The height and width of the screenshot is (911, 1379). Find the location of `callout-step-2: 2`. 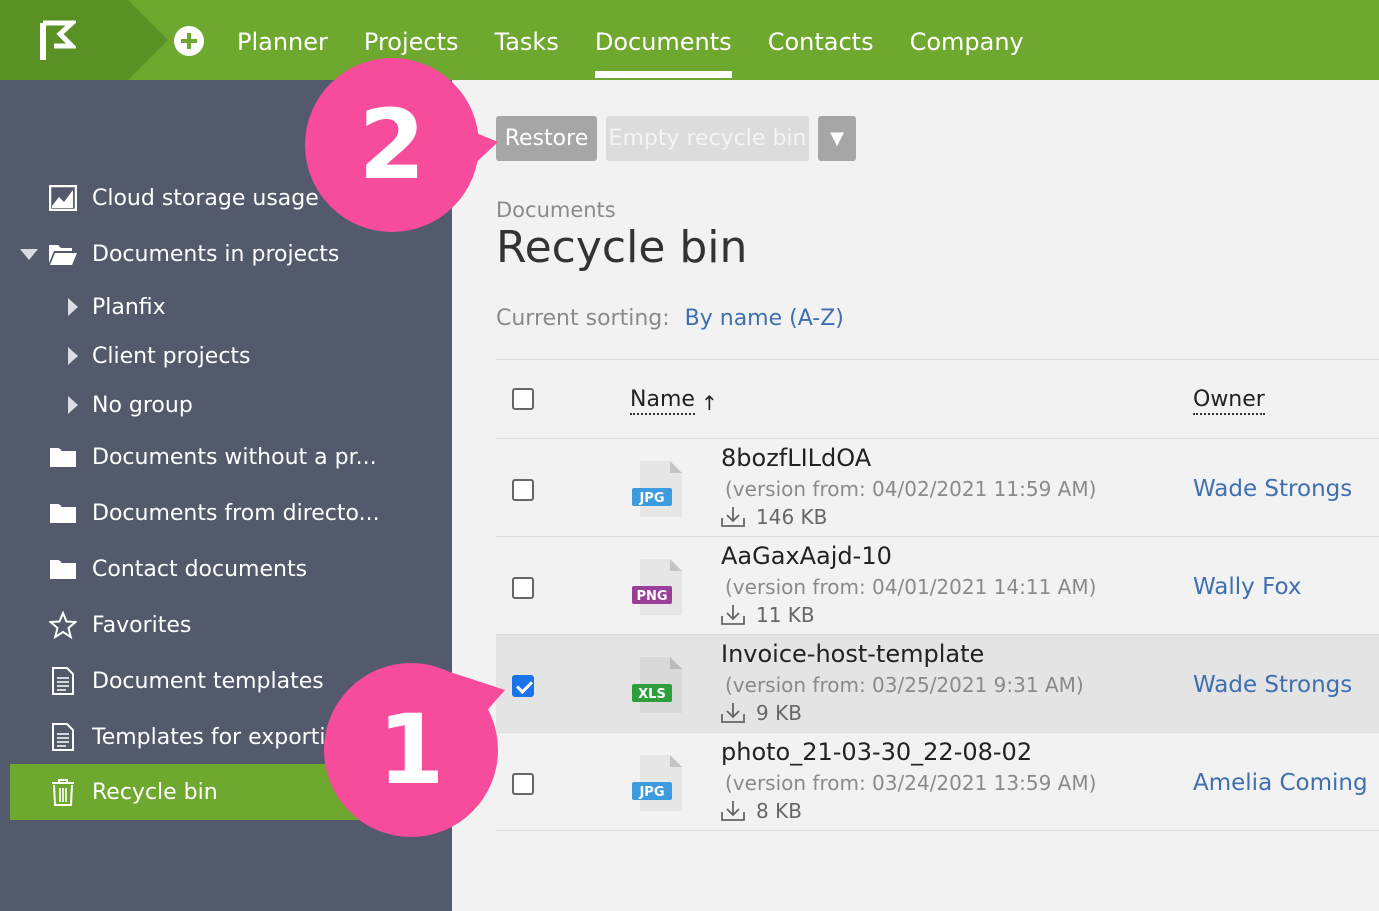

callout-step-2: 2 is located at coordinates (392, 145).